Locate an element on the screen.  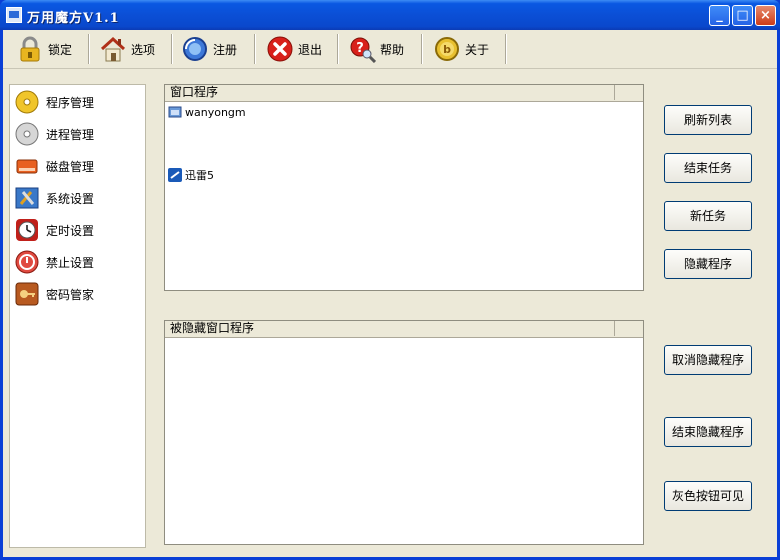
unhide-program-button: 取消隐藏程序 is located at coordinates (708, 360).